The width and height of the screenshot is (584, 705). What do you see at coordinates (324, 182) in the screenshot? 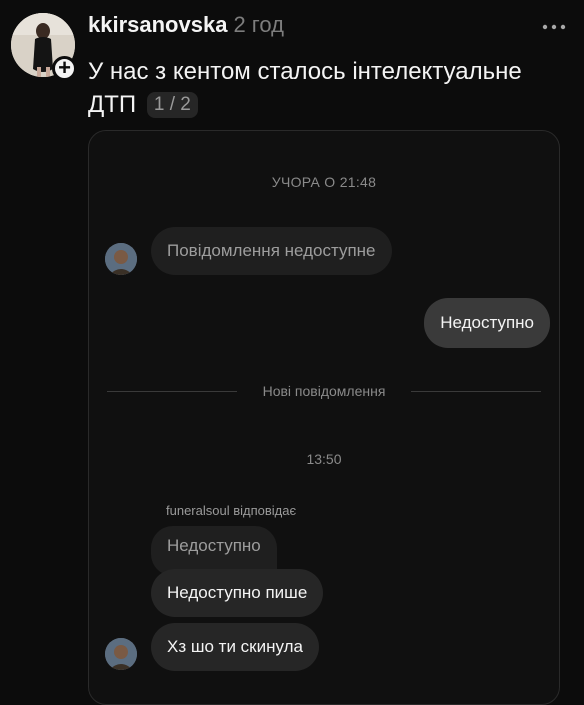
I see `chat-date-label: УЧОРА О 21:48` at bounding box center [324, 182].